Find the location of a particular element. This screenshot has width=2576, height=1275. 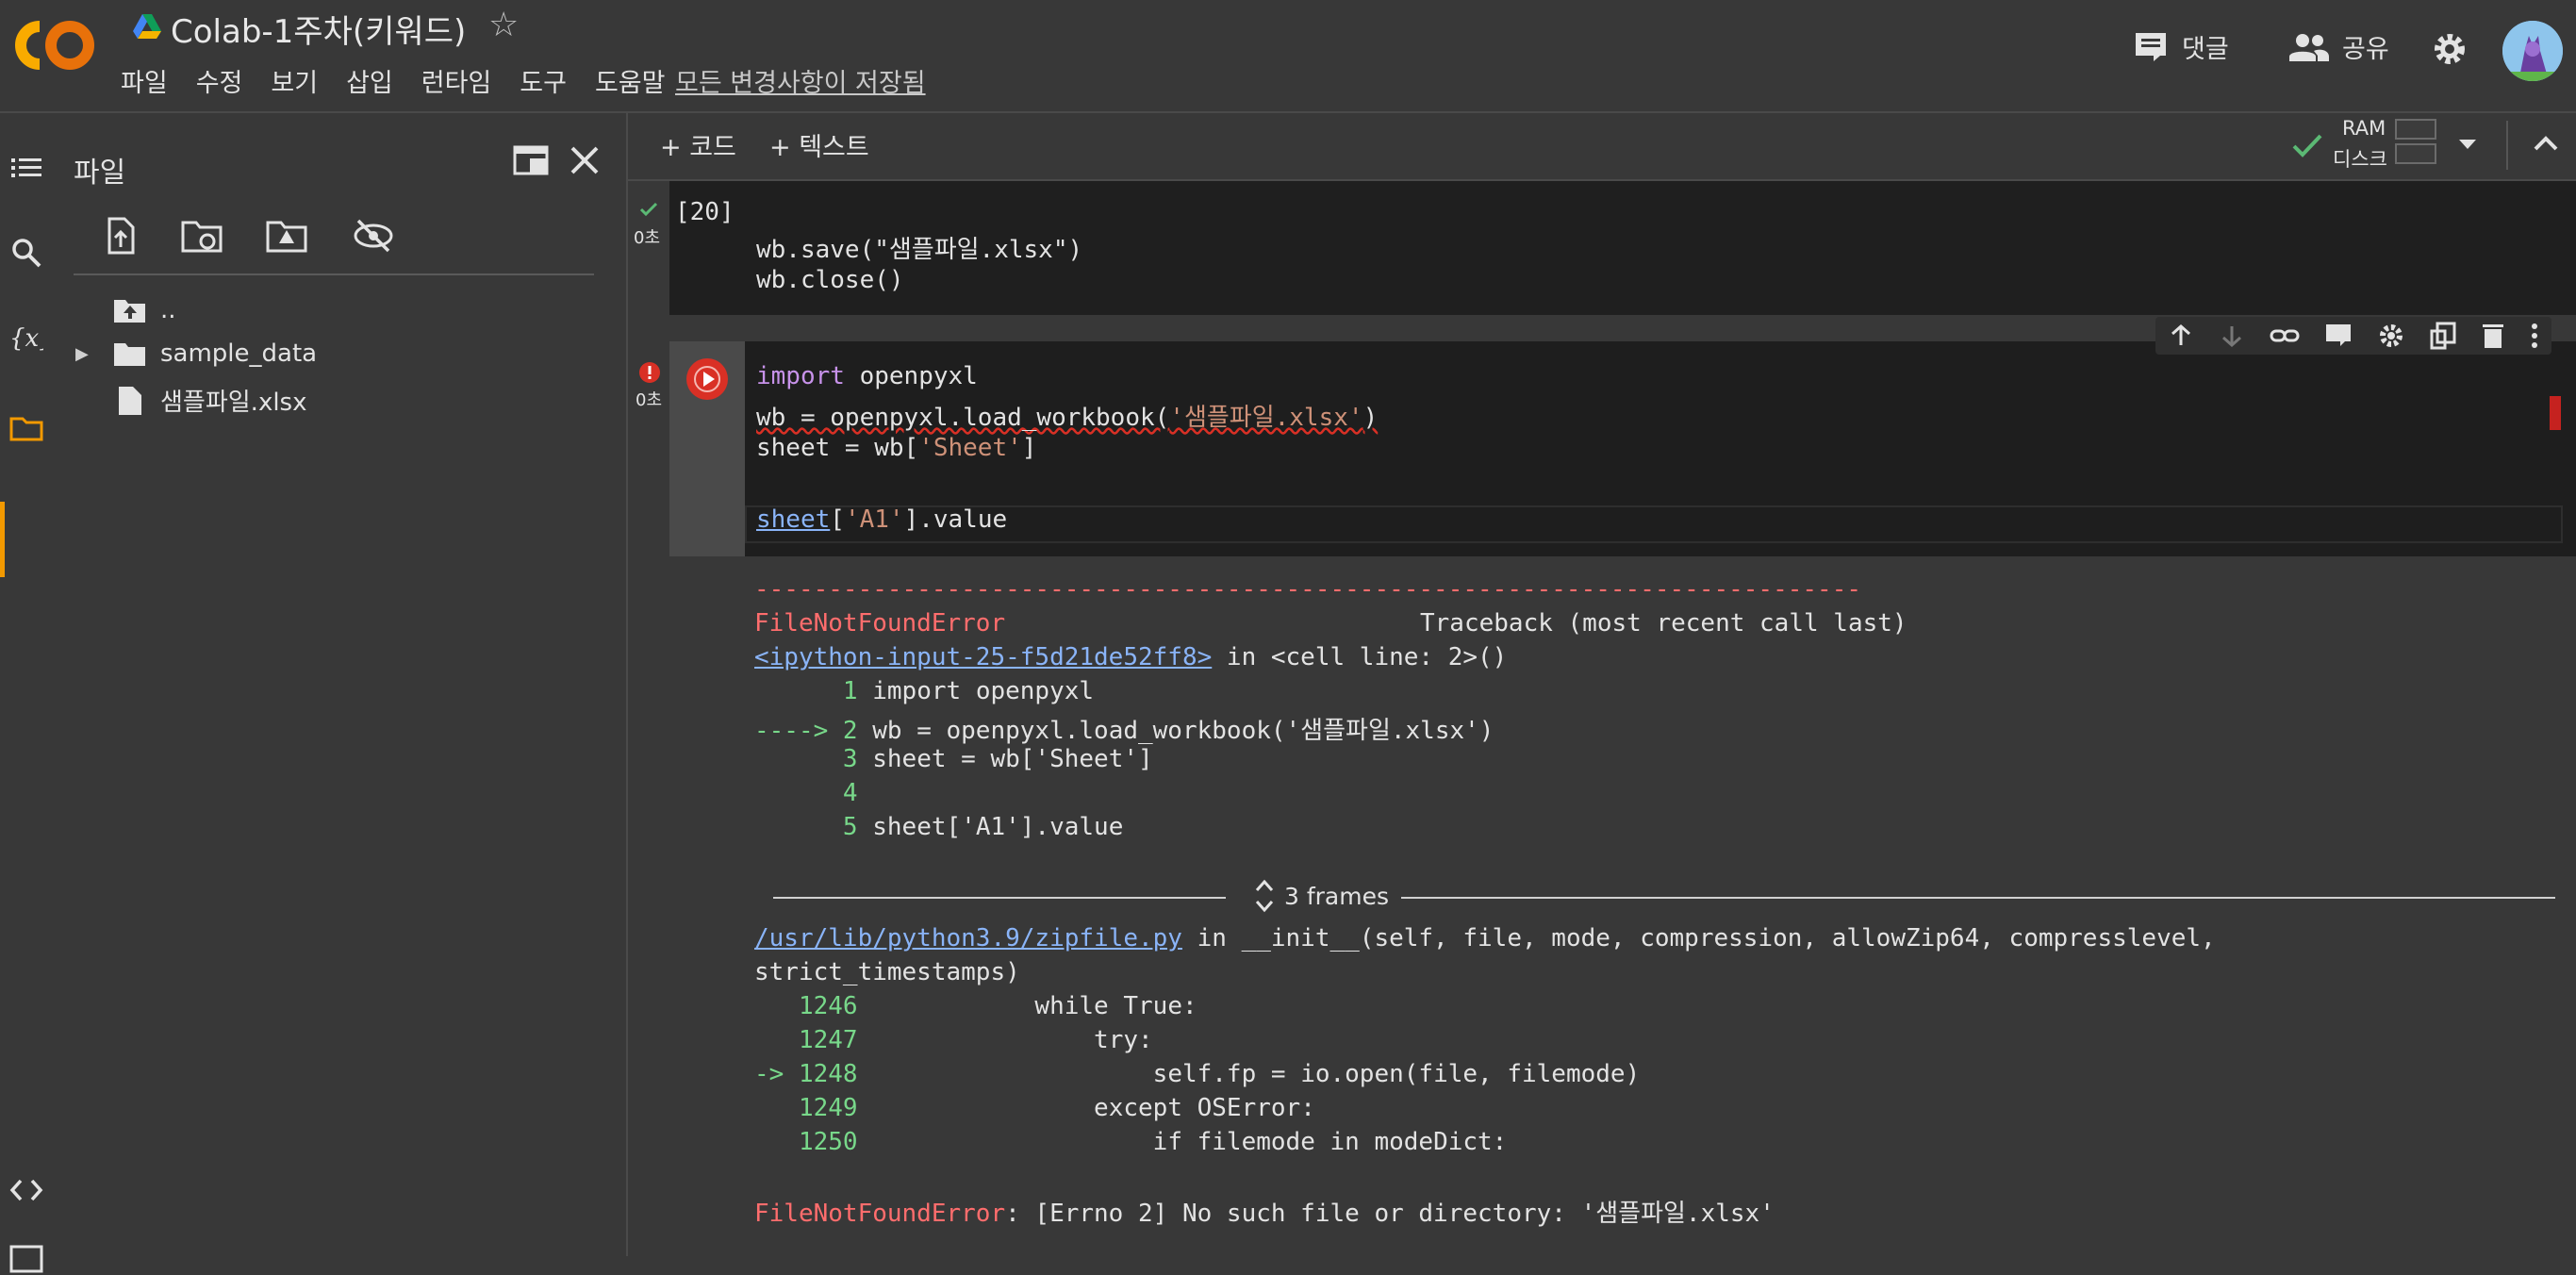

hide-files-icon is located at coordinates (373, 236).